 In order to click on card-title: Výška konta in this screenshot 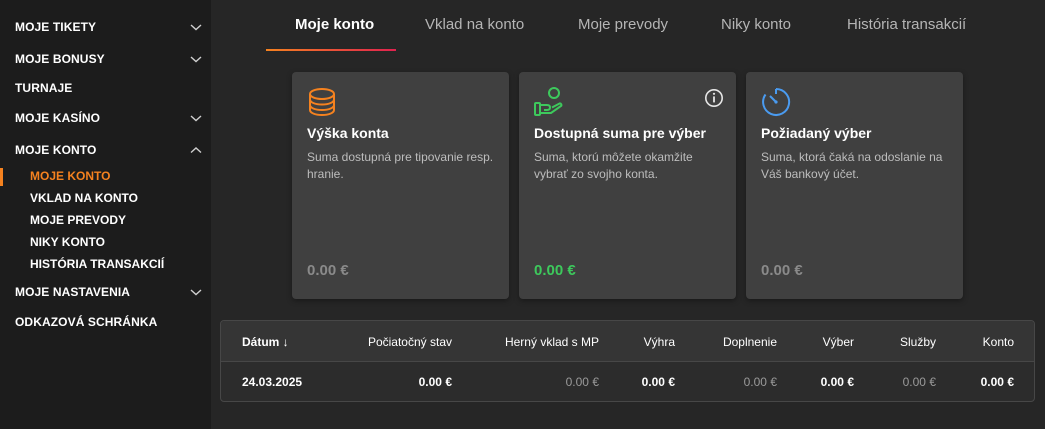, I will do `click(348, 133)`.